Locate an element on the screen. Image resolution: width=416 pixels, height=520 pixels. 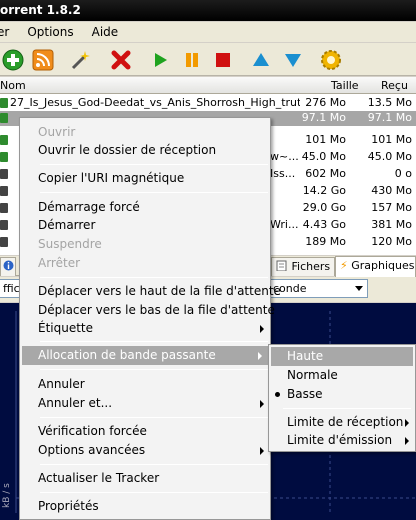
start-icon is located at coordinates (160, 60).